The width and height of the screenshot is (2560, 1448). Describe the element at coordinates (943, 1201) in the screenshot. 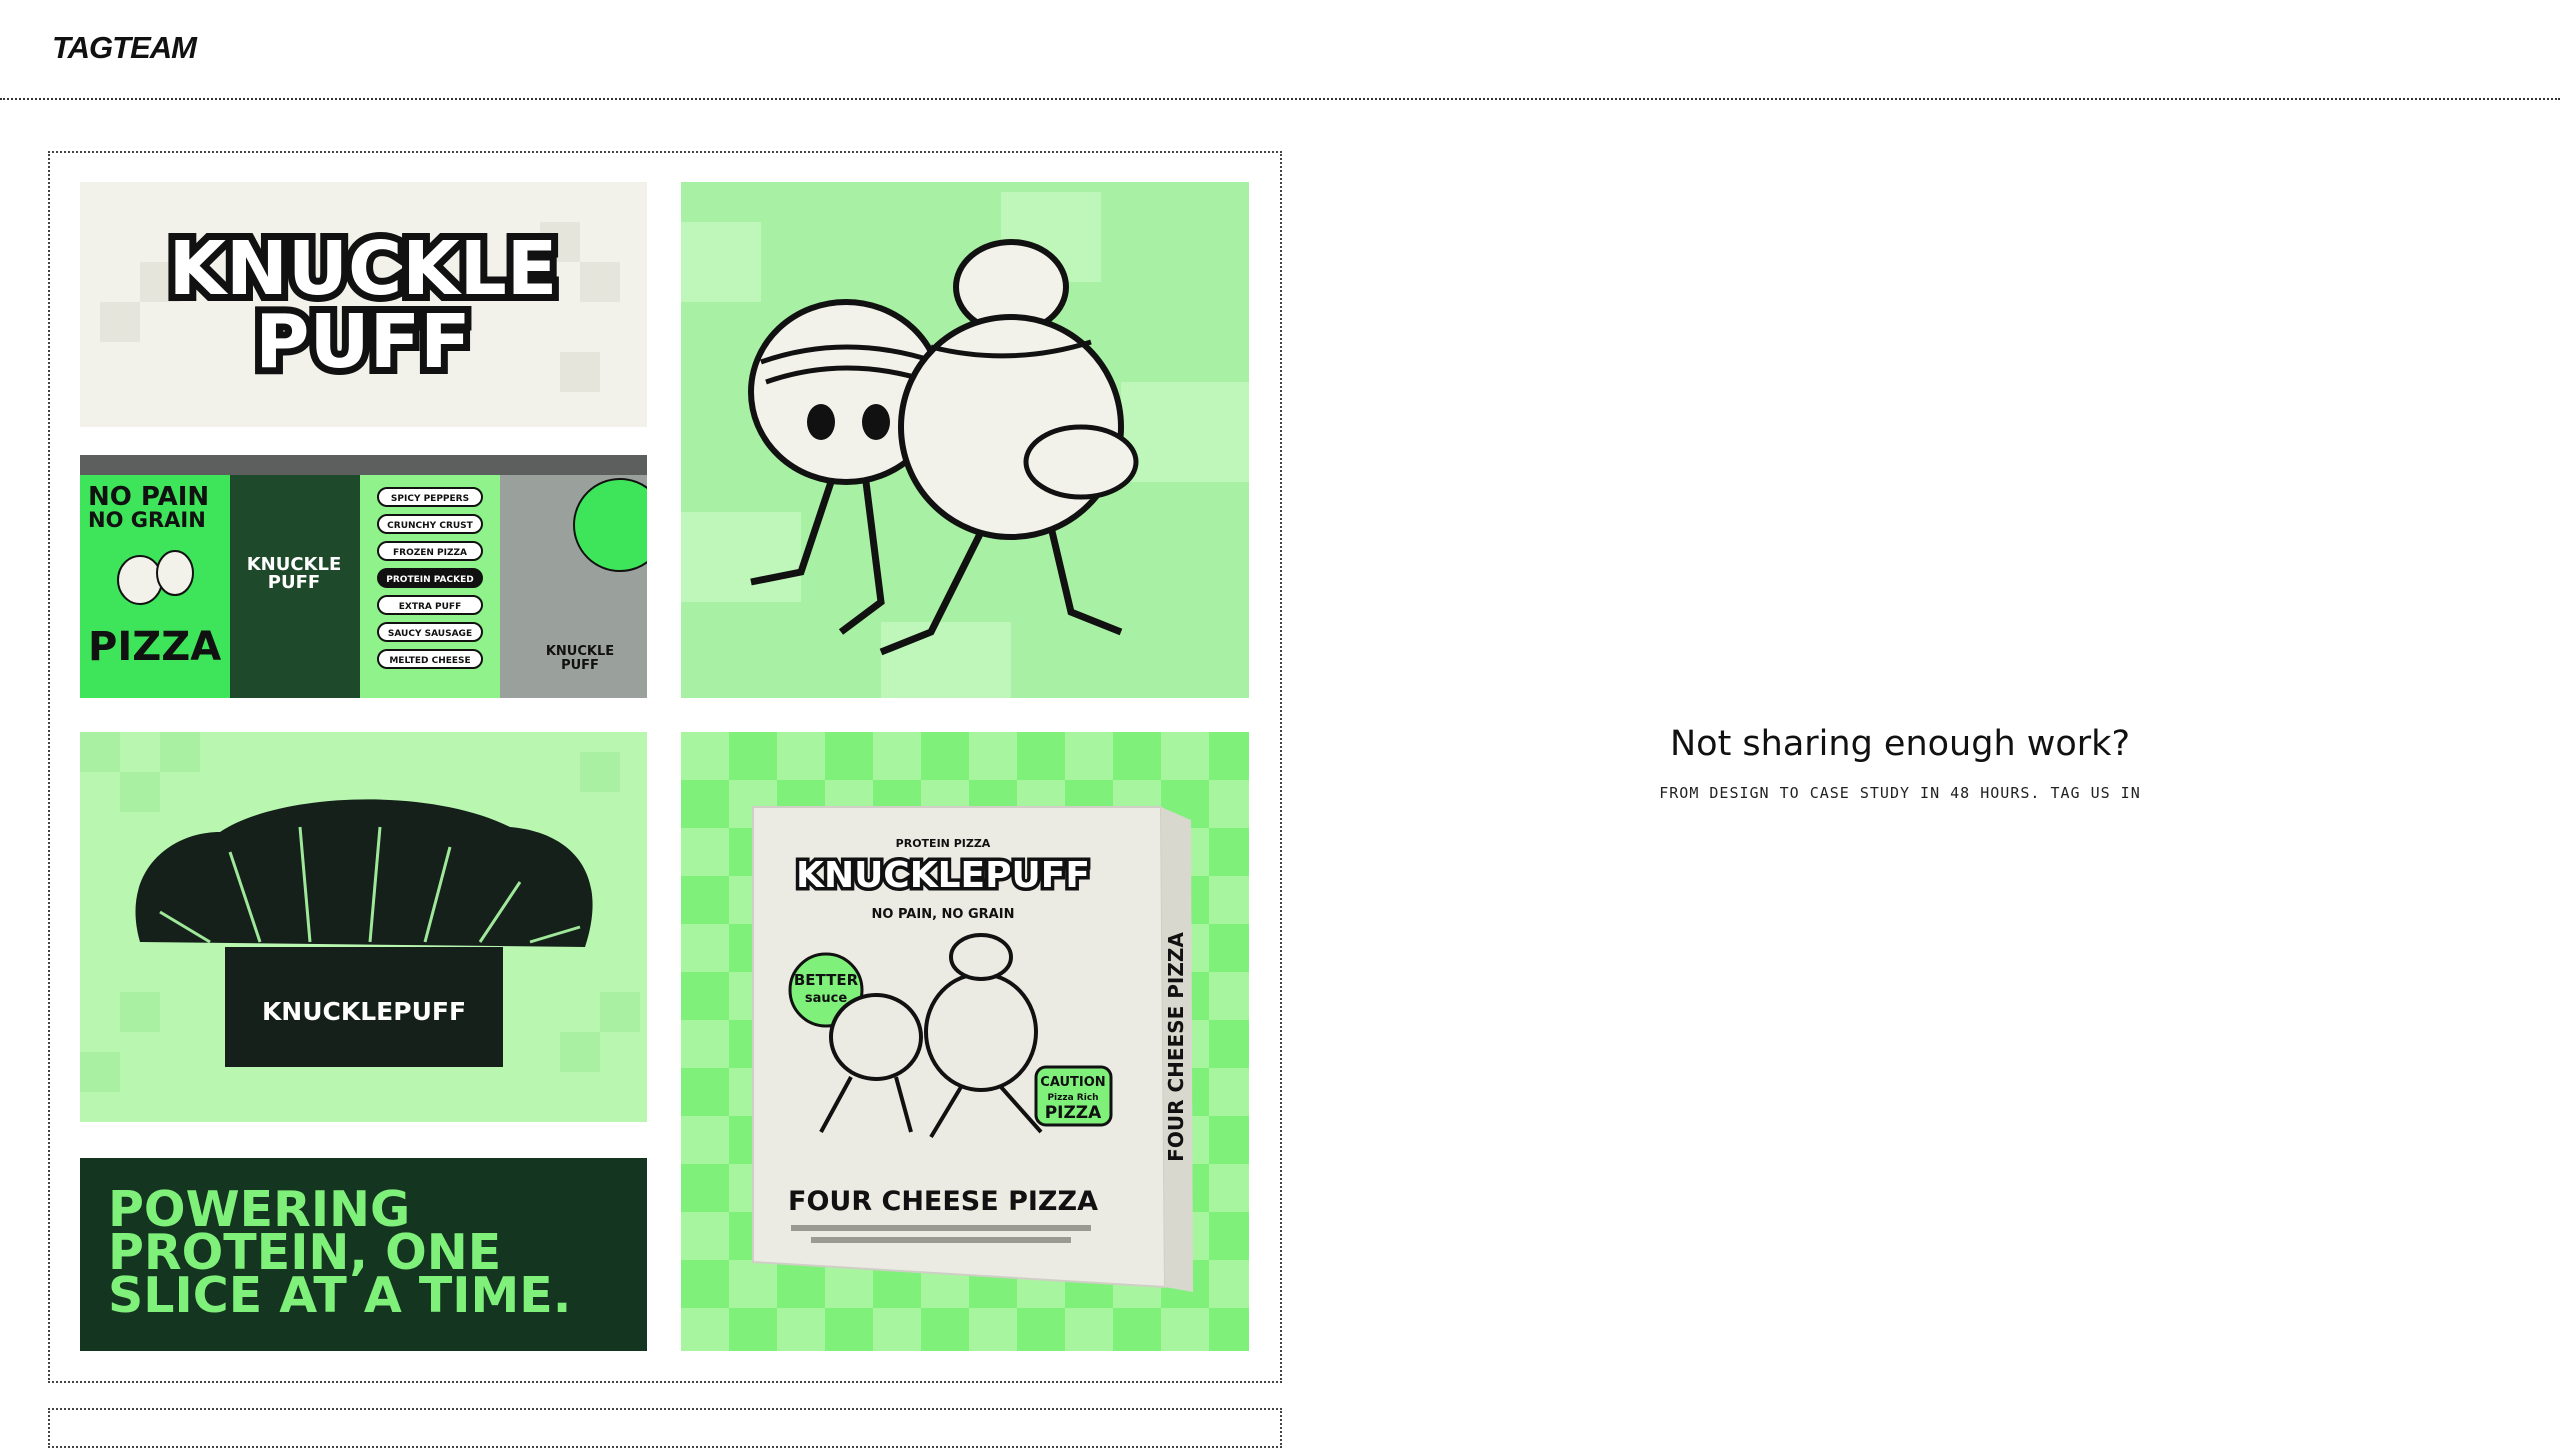

I see `box-product-name: FOUR CHEESE PIZZA` at that location.